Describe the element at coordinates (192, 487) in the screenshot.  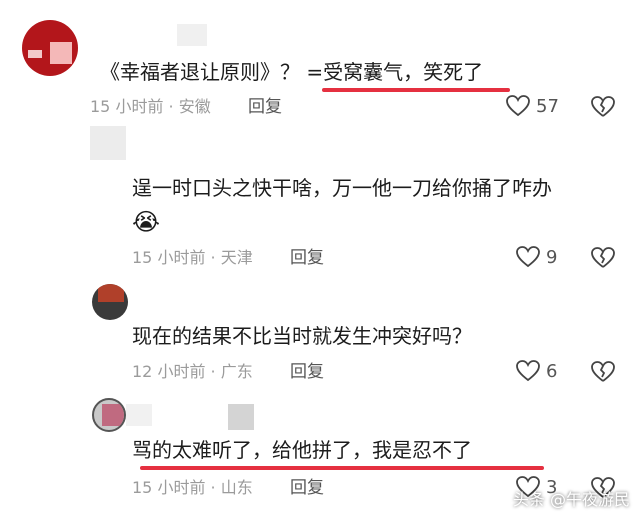
I see `comment-meta: 15 小时前 · 山东` at that location.